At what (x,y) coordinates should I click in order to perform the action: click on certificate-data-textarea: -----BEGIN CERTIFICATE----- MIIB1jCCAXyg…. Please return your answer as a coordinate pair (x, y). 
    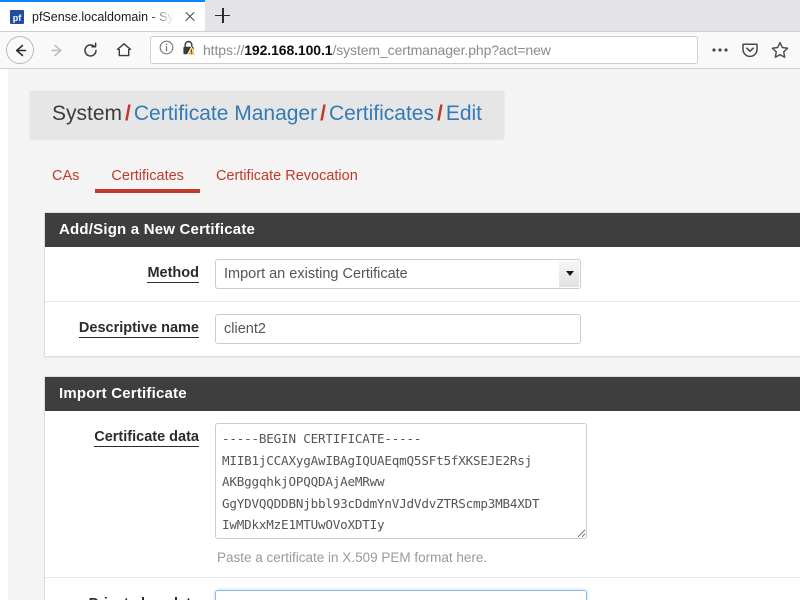
    Looking at the image, I should click on (401, 481).